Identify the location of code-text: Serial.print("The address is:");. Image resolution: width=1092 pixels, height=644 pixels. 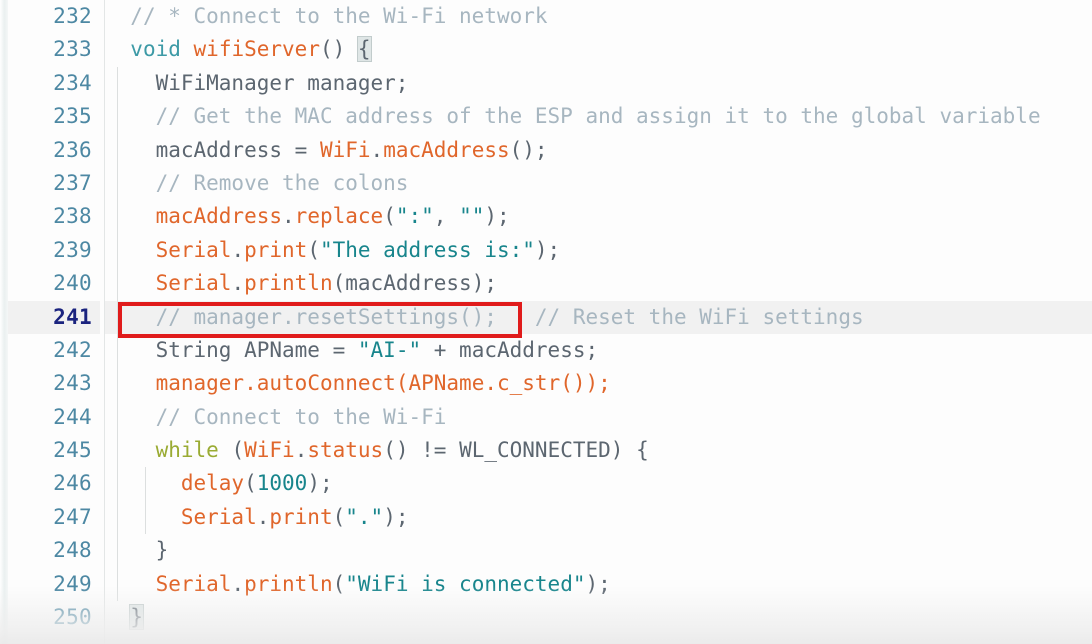
(598, 250).